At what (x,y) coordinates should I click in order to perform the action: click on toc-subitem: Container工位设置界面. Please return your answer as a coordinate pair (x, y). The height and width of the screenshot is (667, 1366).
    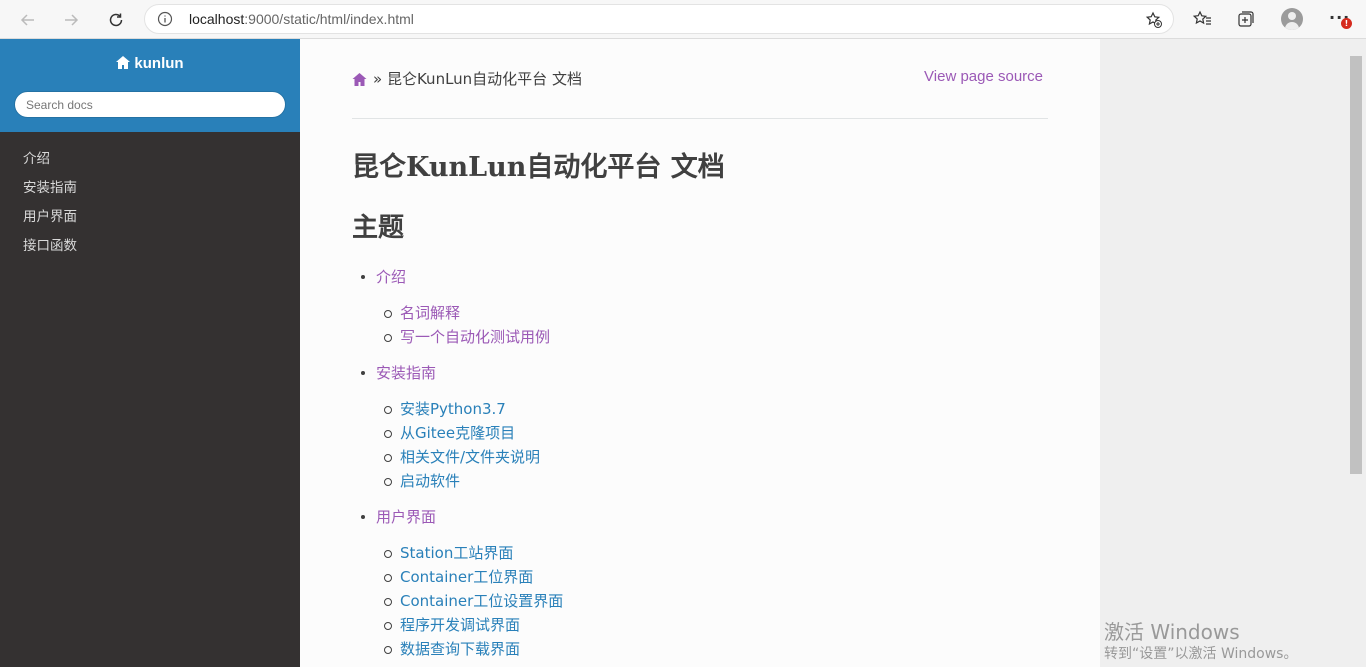
    Looking at the image, I should click on (457, 601).